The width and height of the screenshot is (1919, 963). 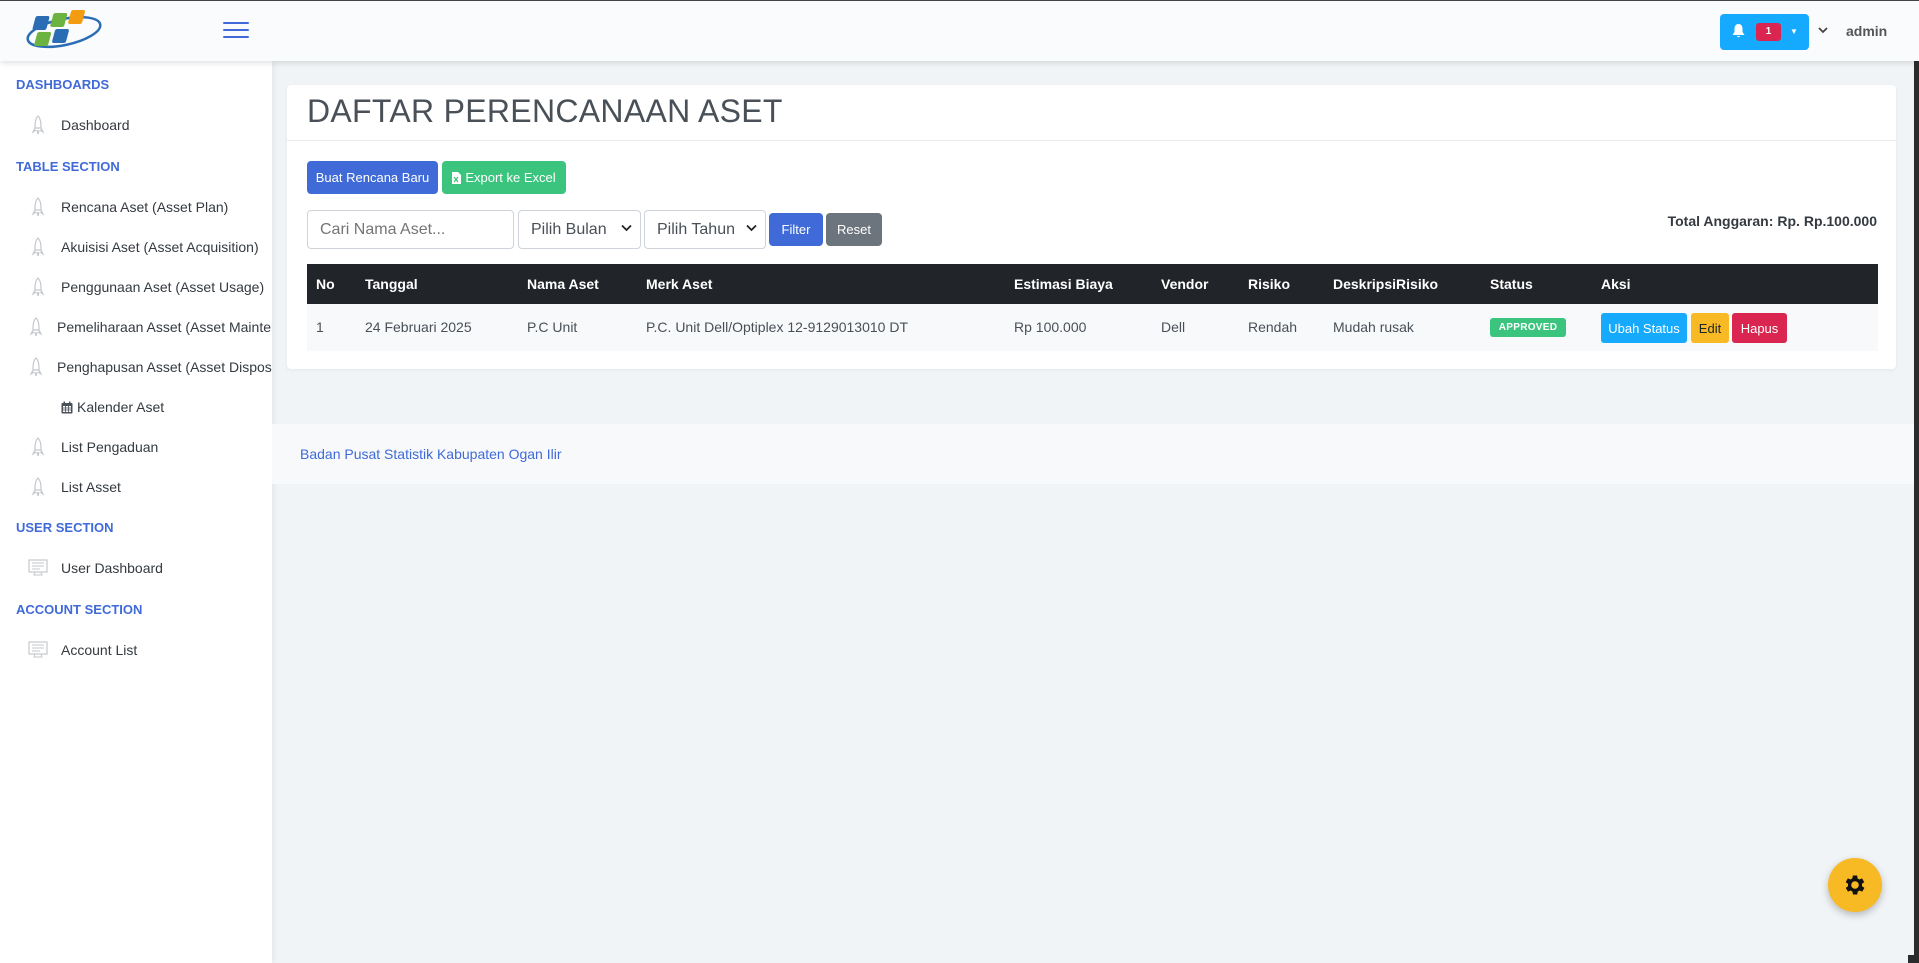 What do you see at coordinates (418, 327) in the screenshot?
I see `cell-date: 24 Februari 2025` at bounding box center [418, 327].